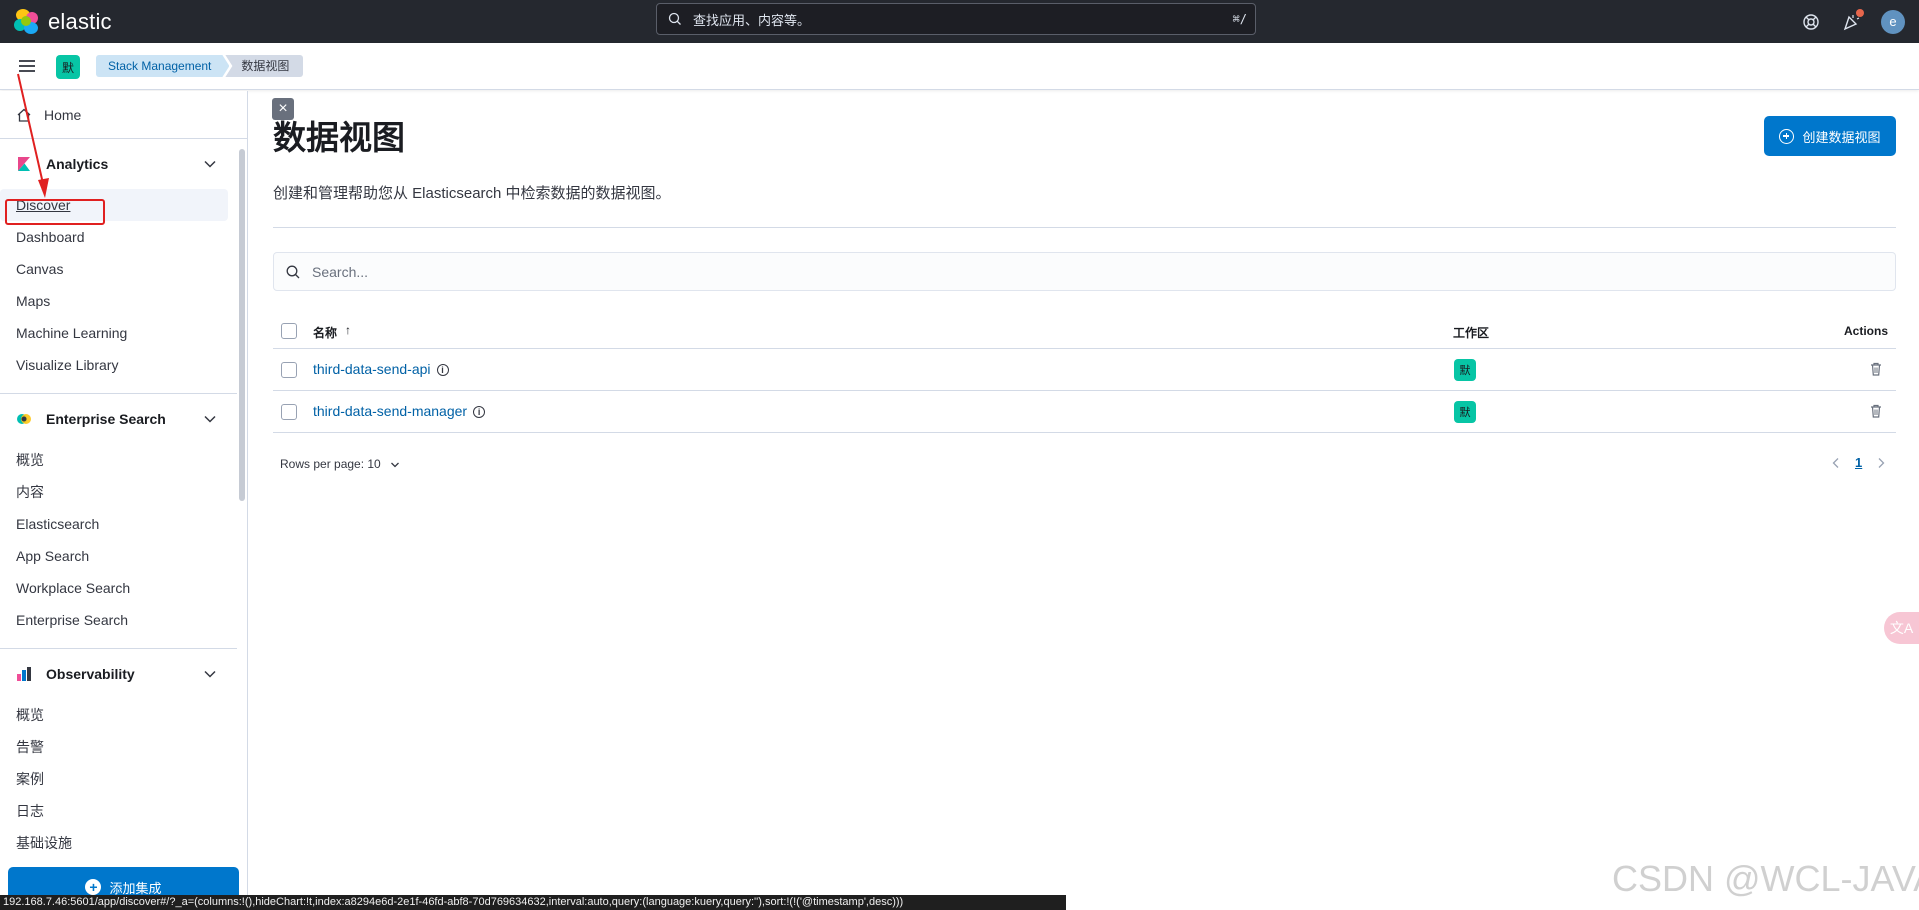 This screenshot has height=910, width=1919. What do you see at coordinates (1471, 333) in the screenshot?
I see `column-header-space: 工作区` at bounding box center [1471, 333].